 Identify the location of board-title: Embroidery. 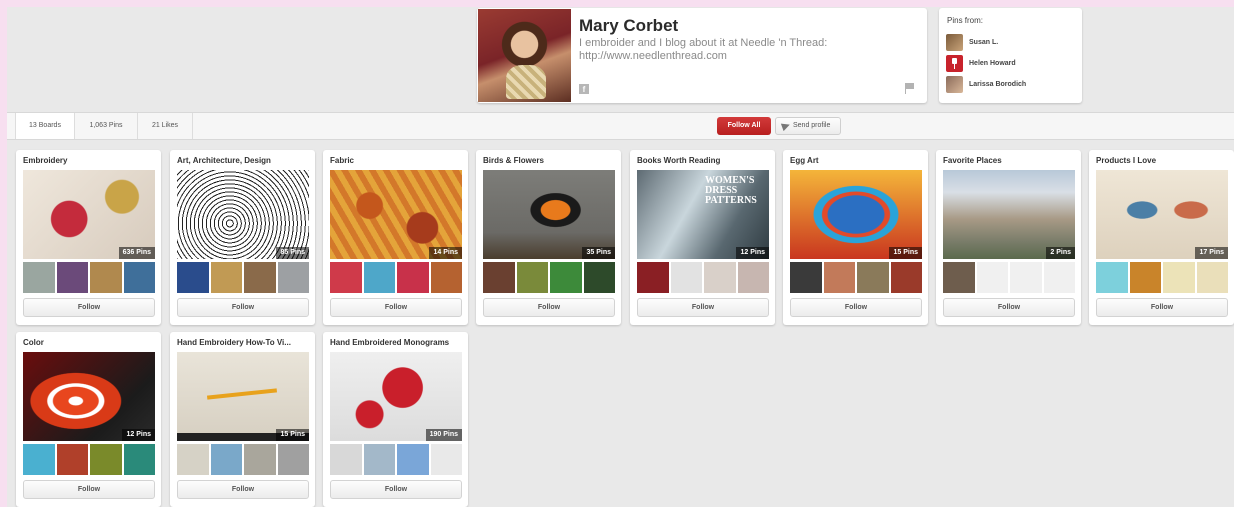
(89, 160).